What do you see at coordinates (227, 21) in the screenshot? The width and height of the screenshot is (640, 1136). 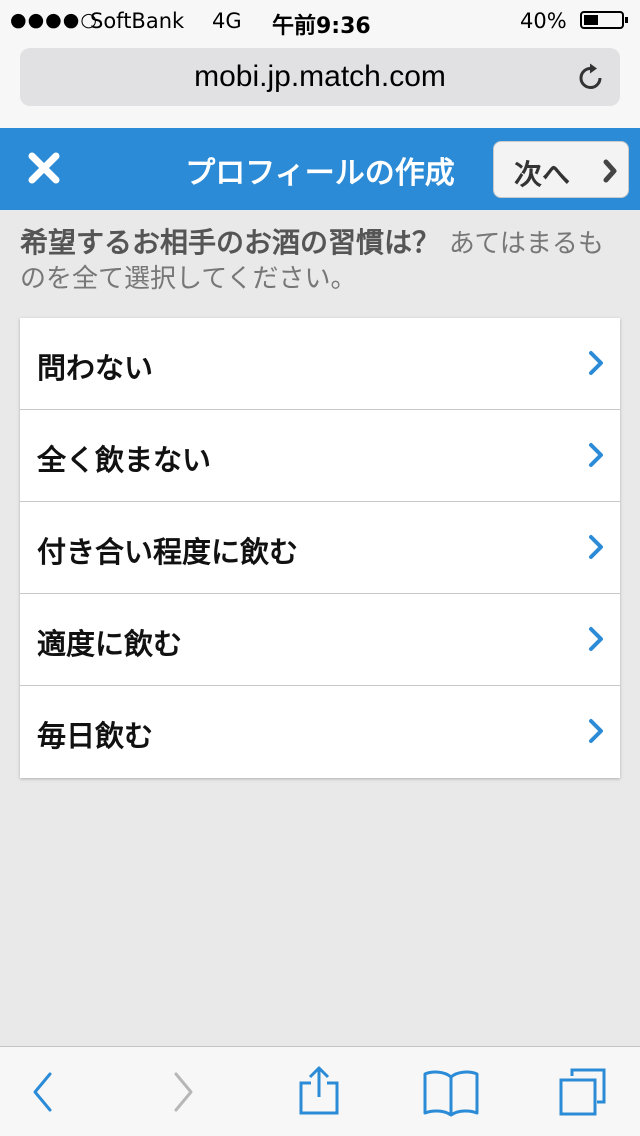 I see `network-type: 4G` at bounding box center [227, 21].